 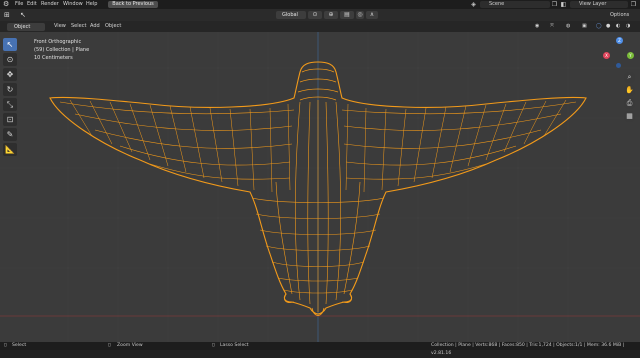 What do you see at coordinates (618, 26) in the screenshot?
I see `shading-material-icon: ◐` at bounding box center [618, 26].